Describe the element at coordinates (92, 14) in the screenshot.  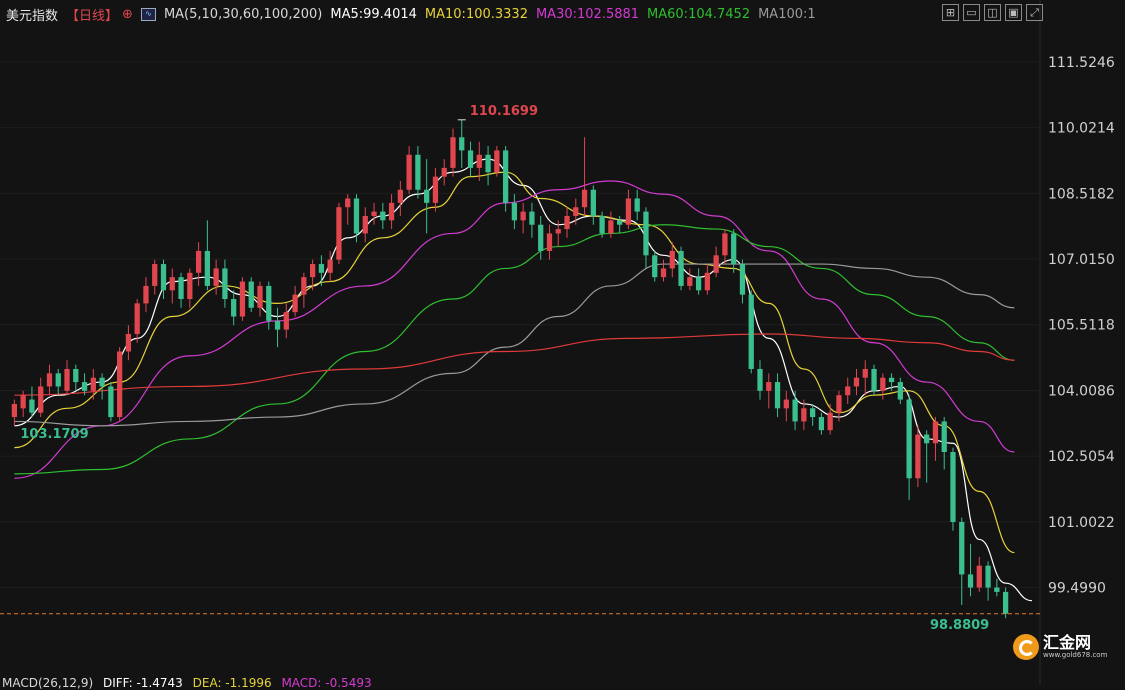
I see `period-label: 【日线】` at that location.